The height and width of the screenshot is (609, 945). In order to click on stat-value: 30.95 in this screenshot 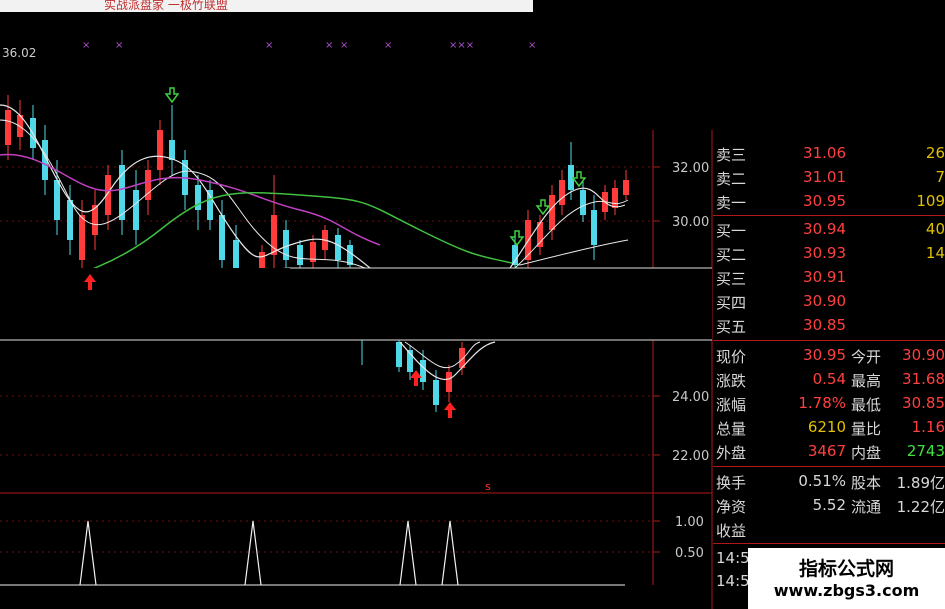, I will do `click(824, 355)`.